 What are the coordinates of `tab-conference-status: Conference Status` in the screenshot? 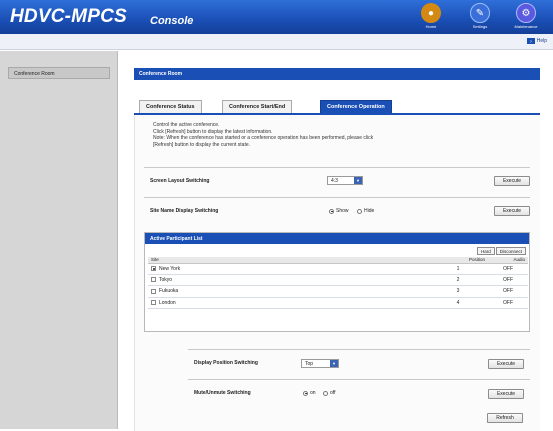 It's located at (170, 106).